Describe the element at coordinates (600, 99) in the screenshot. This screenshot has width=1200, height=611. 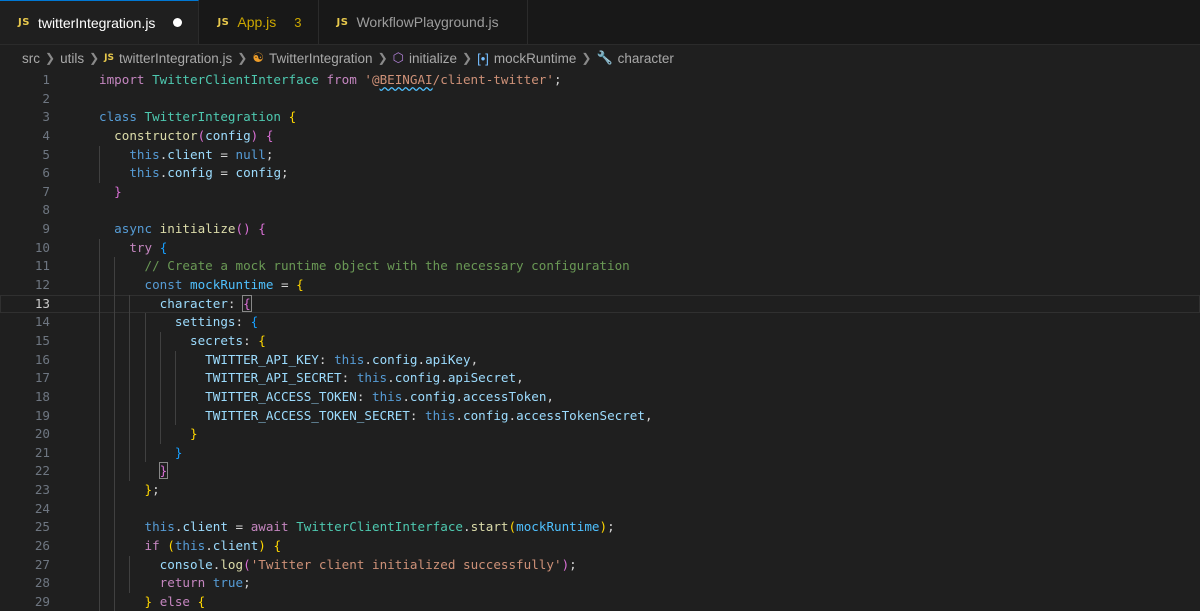
I see `code-line: 2` at that location.